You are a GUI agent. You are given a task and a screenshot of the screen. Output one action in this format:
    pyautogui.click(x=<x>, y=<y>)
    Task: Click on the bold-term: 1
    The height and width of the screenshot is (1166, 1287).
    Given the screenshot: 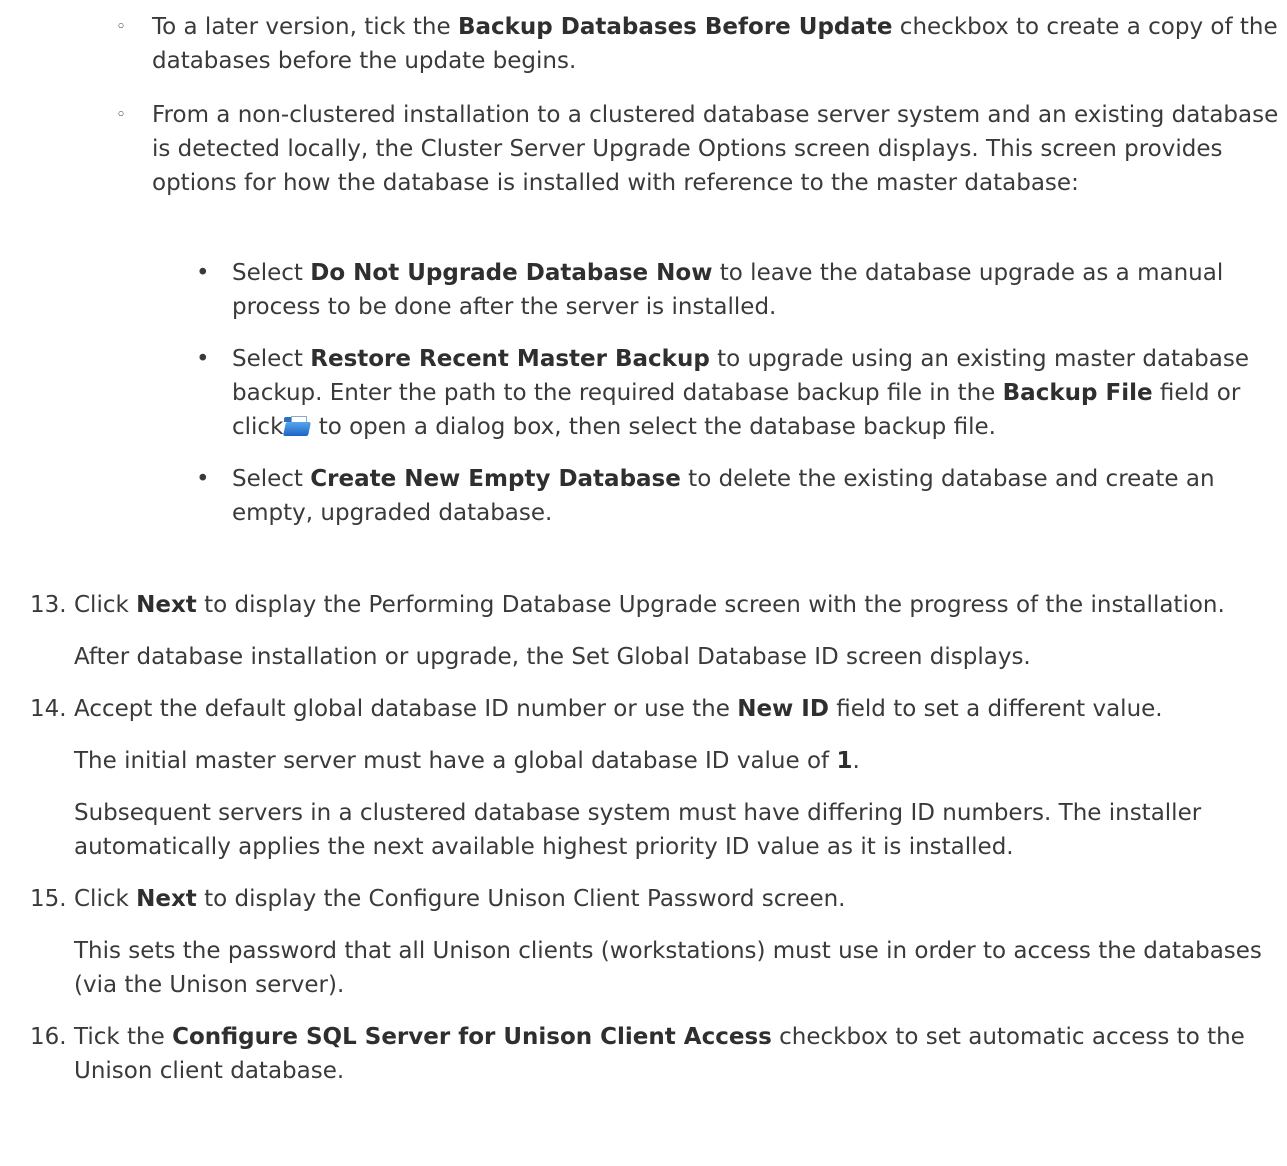 What is the action you would take?
    pyautogui.click(x=844, y=761)
    